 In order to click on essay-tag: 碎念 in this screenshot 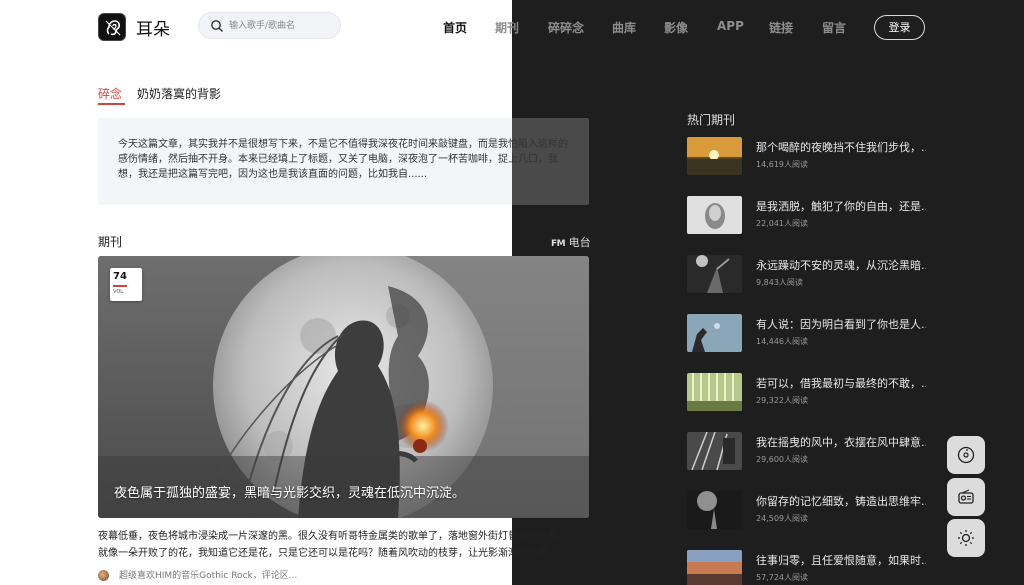, I will do `click(110, 93)`.